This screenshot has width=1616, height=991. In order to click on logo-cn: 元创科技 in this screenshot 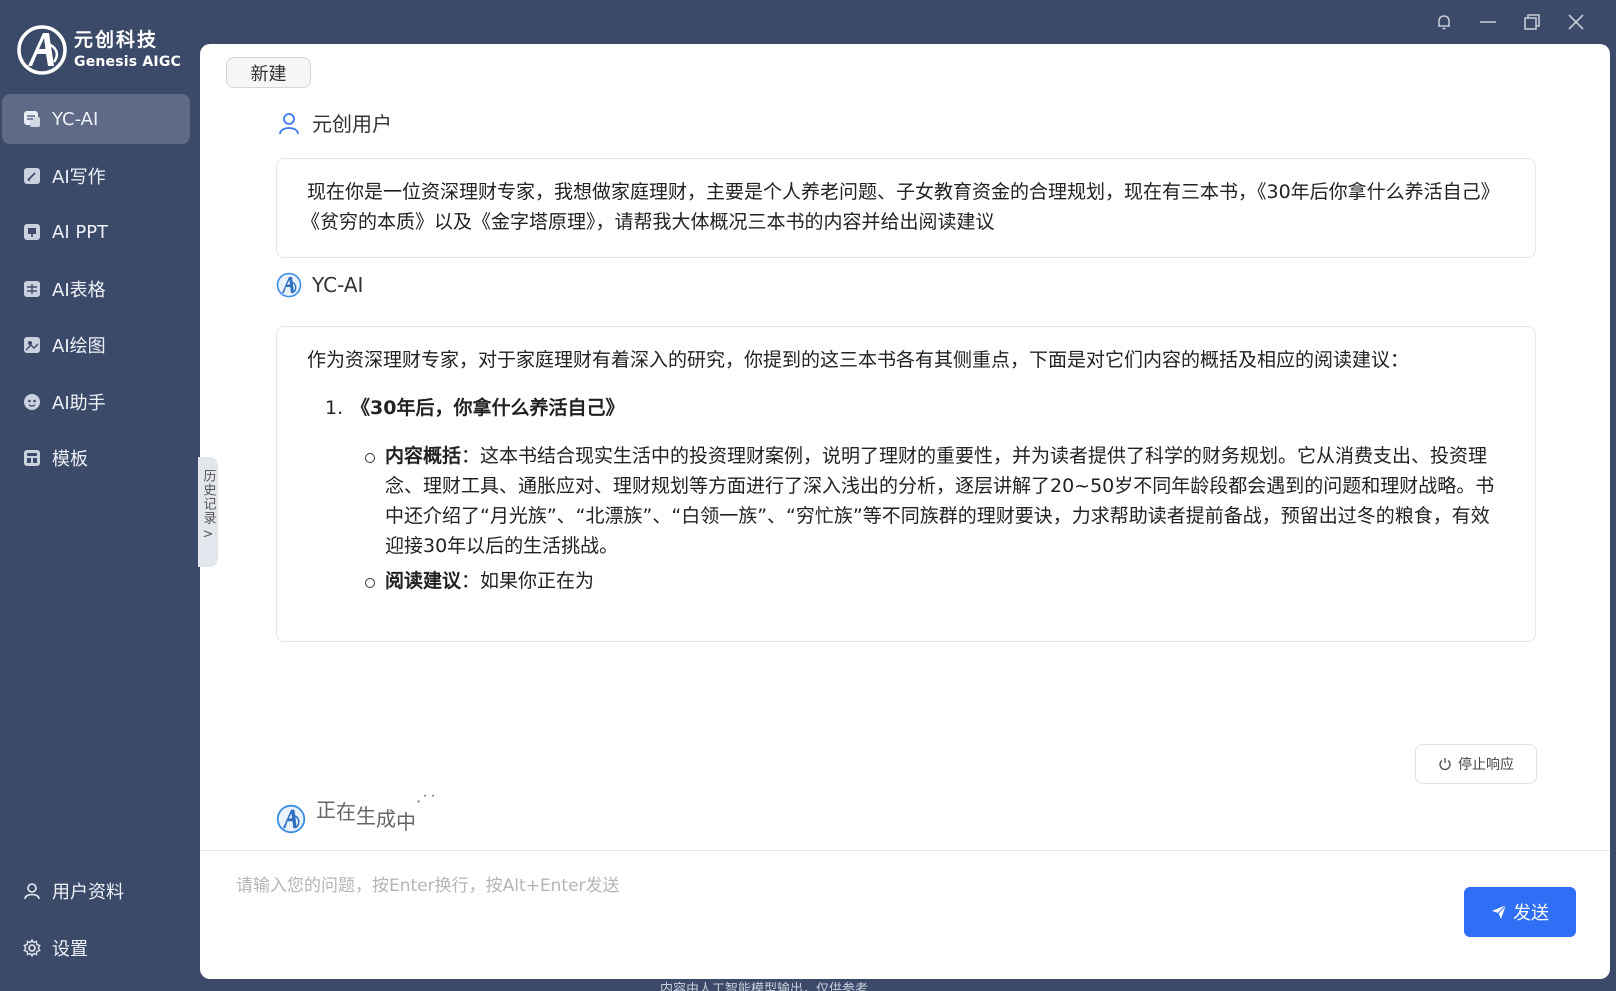, I will do `click(116, 40)`.